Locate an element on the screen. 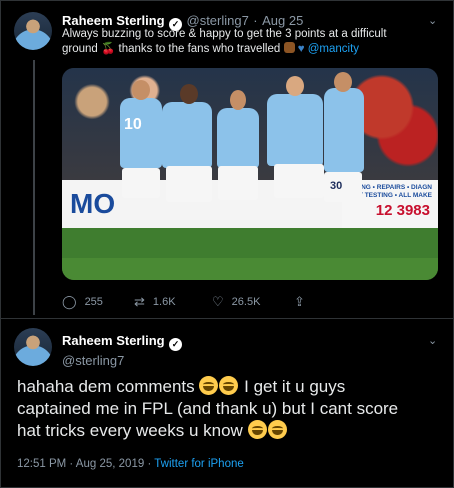 The height and width of the screenshot is (488, 454). blue-heart-icon: ♥ is located at coordinates (301, 49).